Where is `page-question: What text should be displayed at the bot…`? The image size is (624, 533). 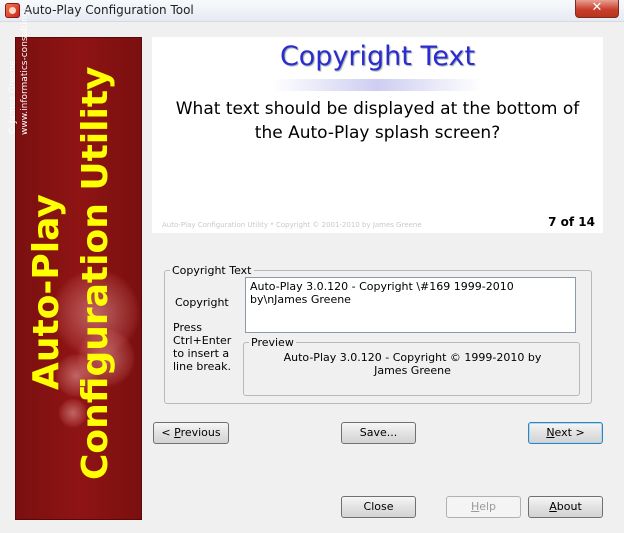 page-question: What text should be displayed at the bot… is located at coordinates (377, 121).